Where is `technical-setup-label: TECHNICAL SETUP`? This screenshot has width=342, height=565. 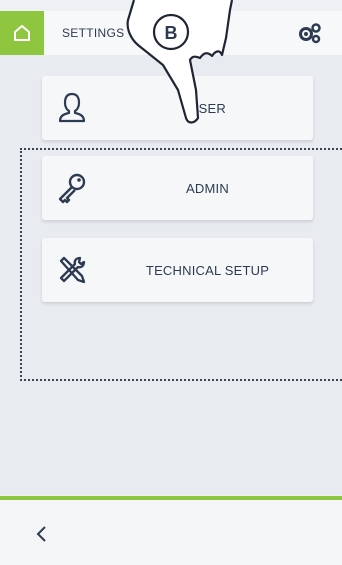
technical-setup-label: TECHNICAL SETUP is located at coordinates (207, 270).